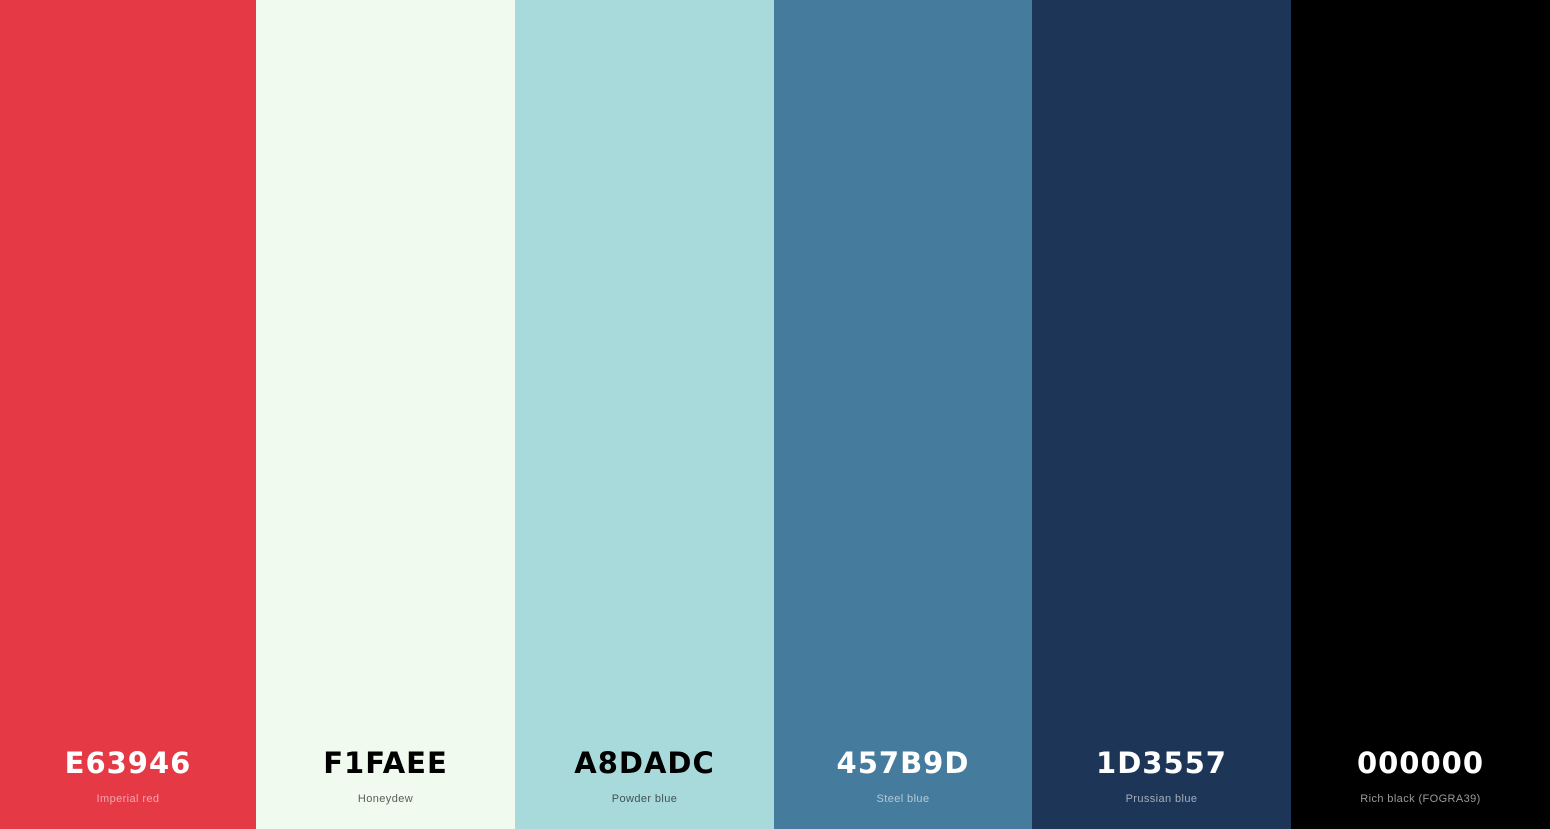  I want to click on color-name: Prussian blue, so click(1161, 799).